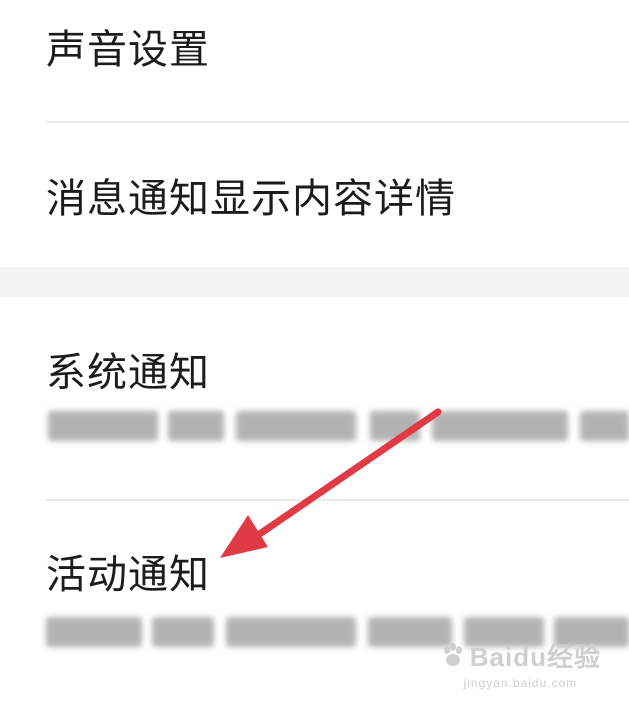  Describe the element at coordinates (128, 373) in the screenshot. I see `system-notification-label: 系统通知` at that location.